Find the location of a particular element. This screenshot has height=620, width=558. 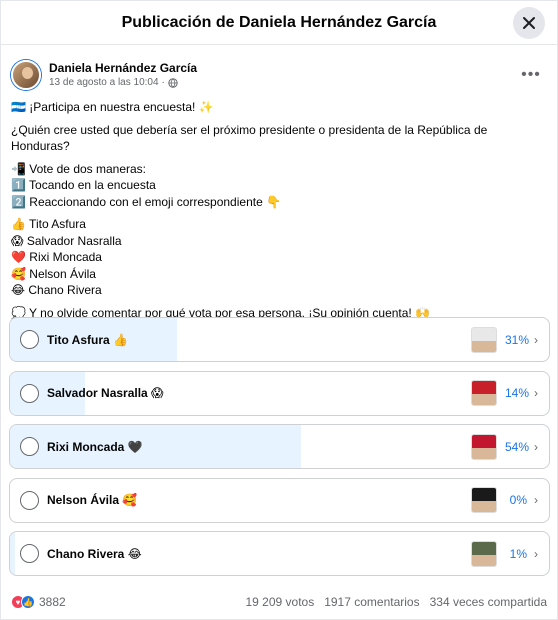

poll-option-percent: 0% is located at coordinates (518, 500).